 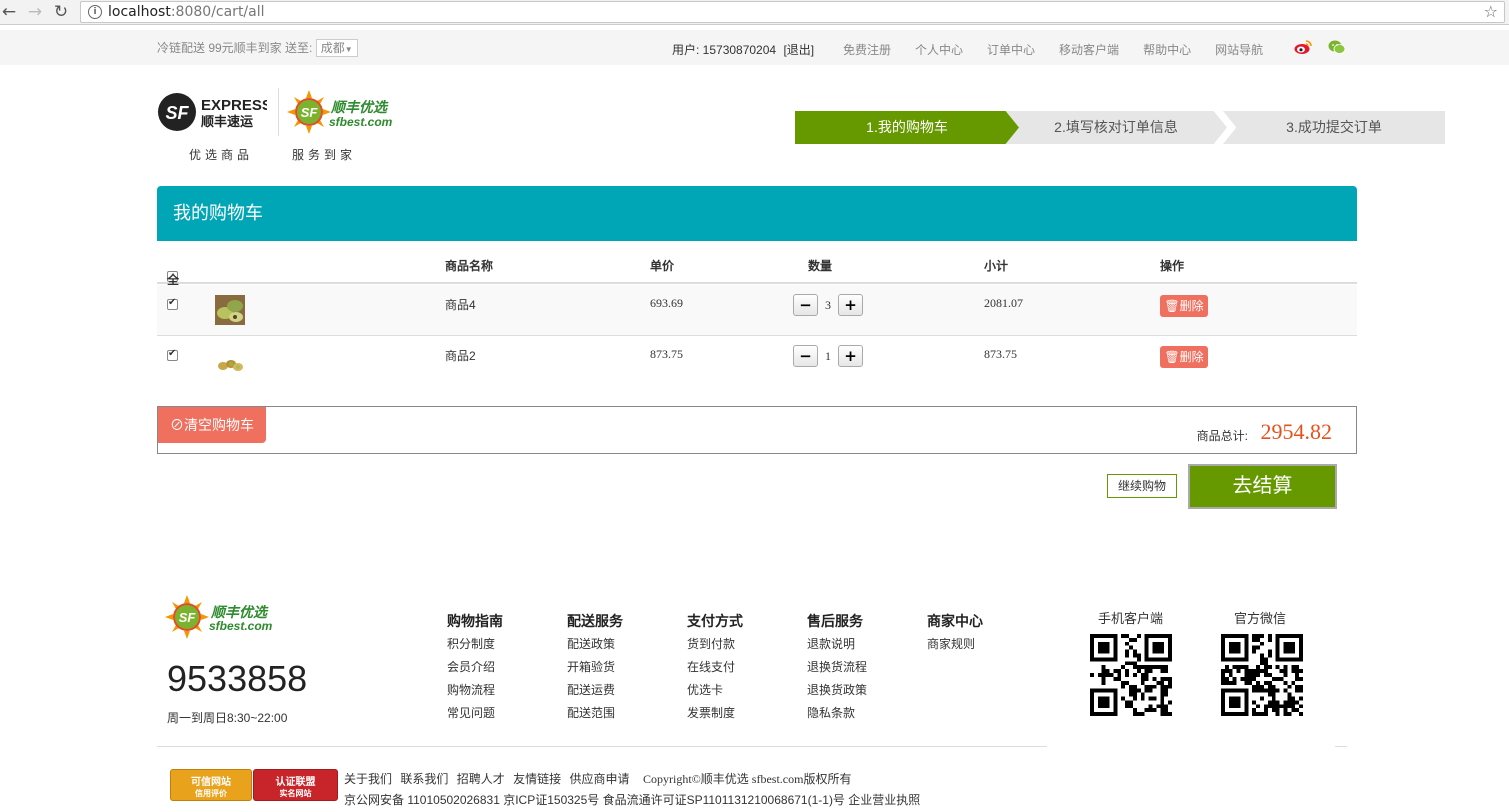 I want to click on qr-code-wechat, so click(x=1262, y=675).